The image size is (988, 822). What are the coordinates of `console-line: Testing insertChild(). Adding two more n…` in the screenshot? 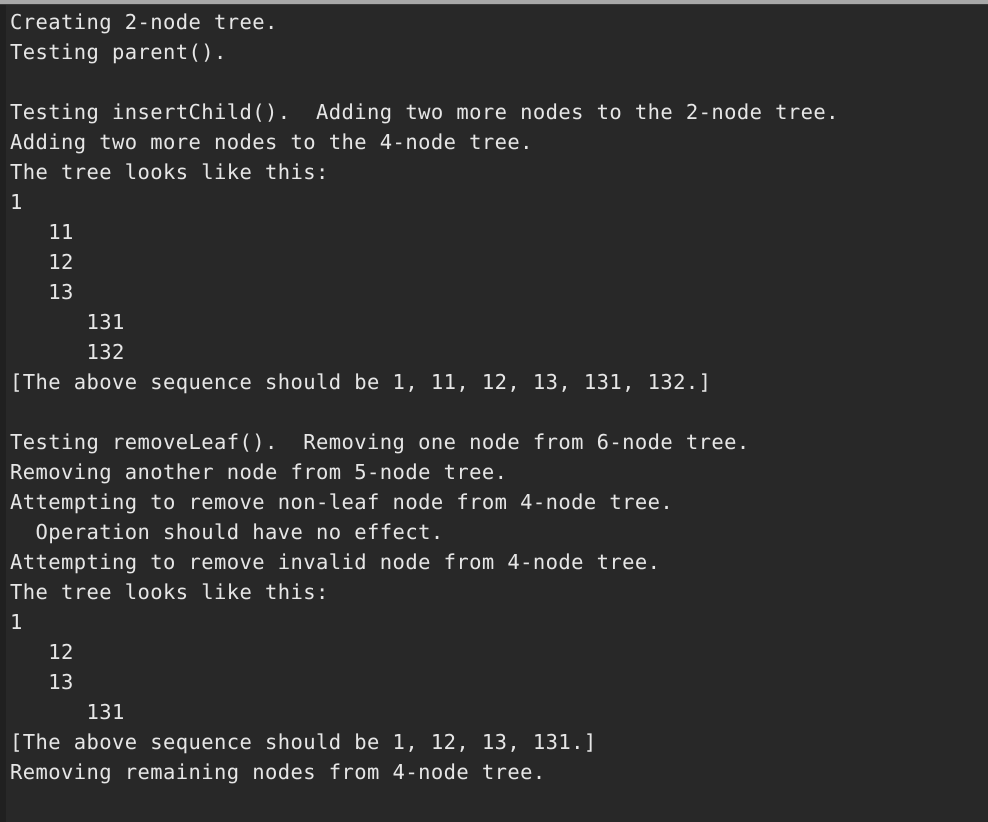 It's located at (424, 112).